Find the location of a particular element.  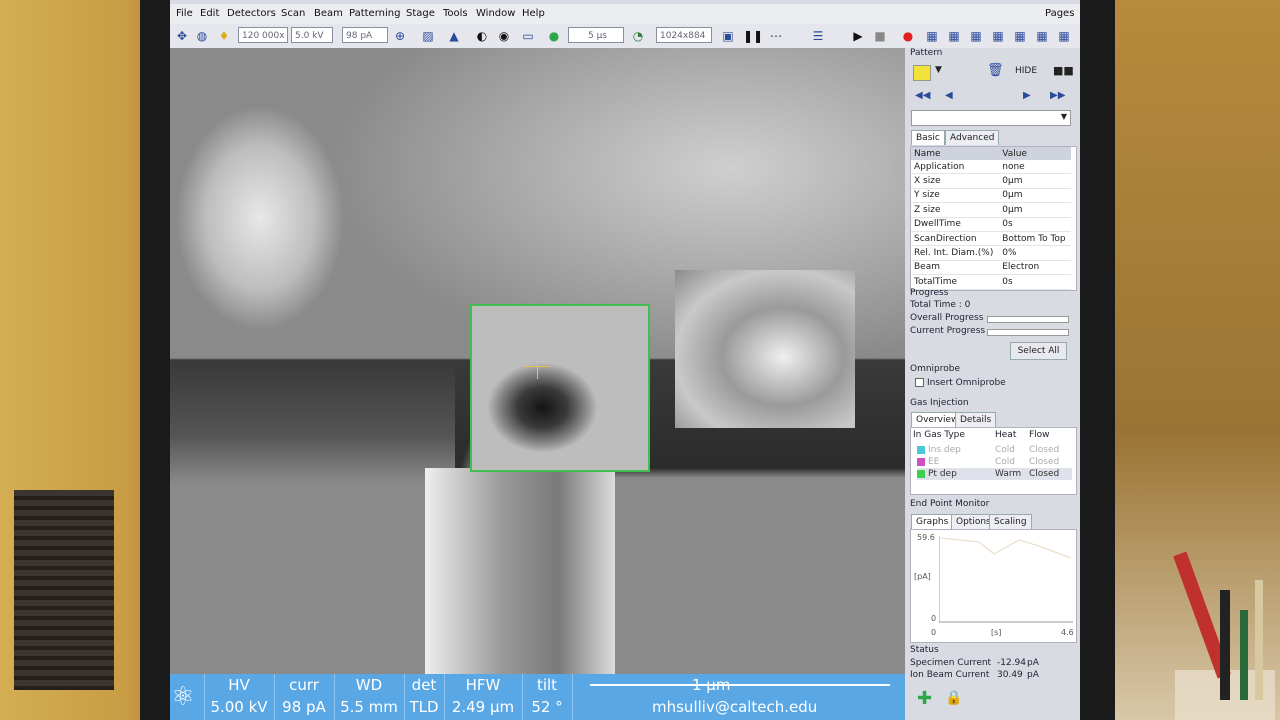

play-icon: ▶ is located at coordinates (858, 36).